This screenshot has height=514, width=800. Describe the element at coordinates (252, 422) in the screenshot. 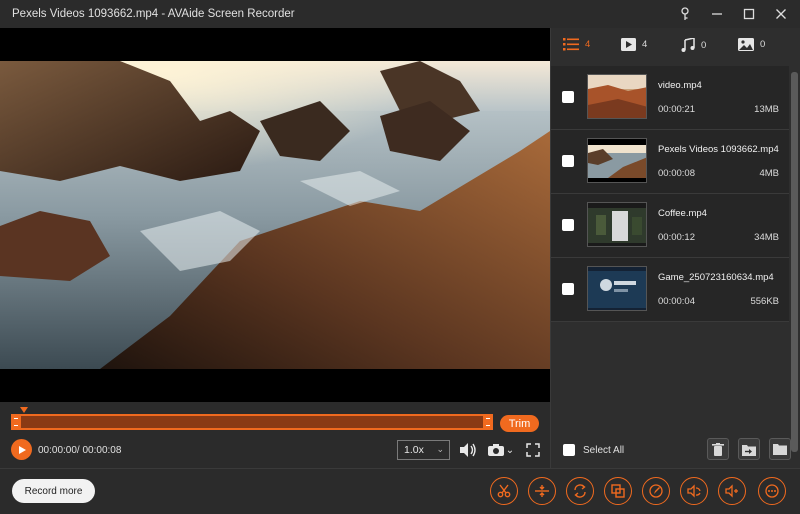

I see `timeline-scrubber` at that location.